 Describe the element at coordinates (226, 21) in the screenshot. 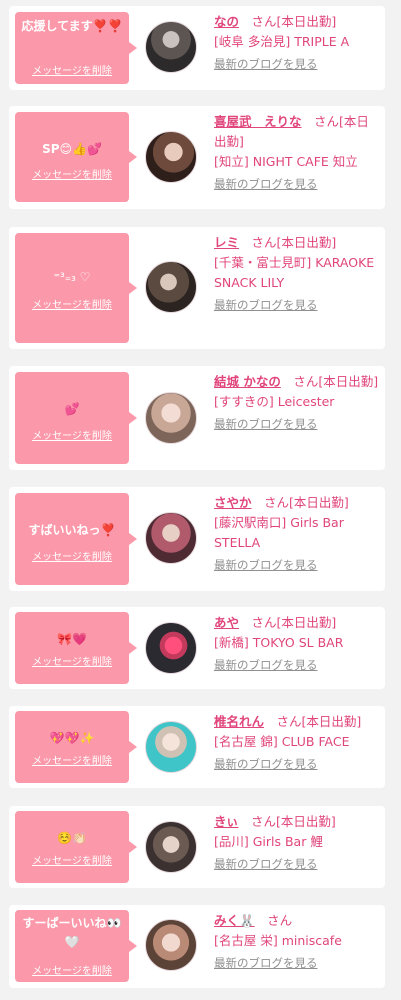

I see `cast-name-link: なの` at that location.